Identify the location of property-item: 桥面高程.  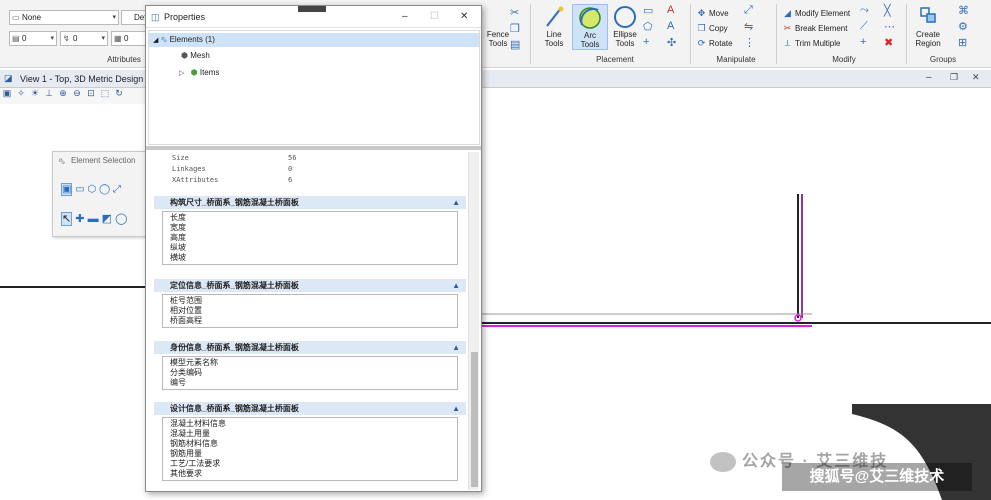
(313, 321).